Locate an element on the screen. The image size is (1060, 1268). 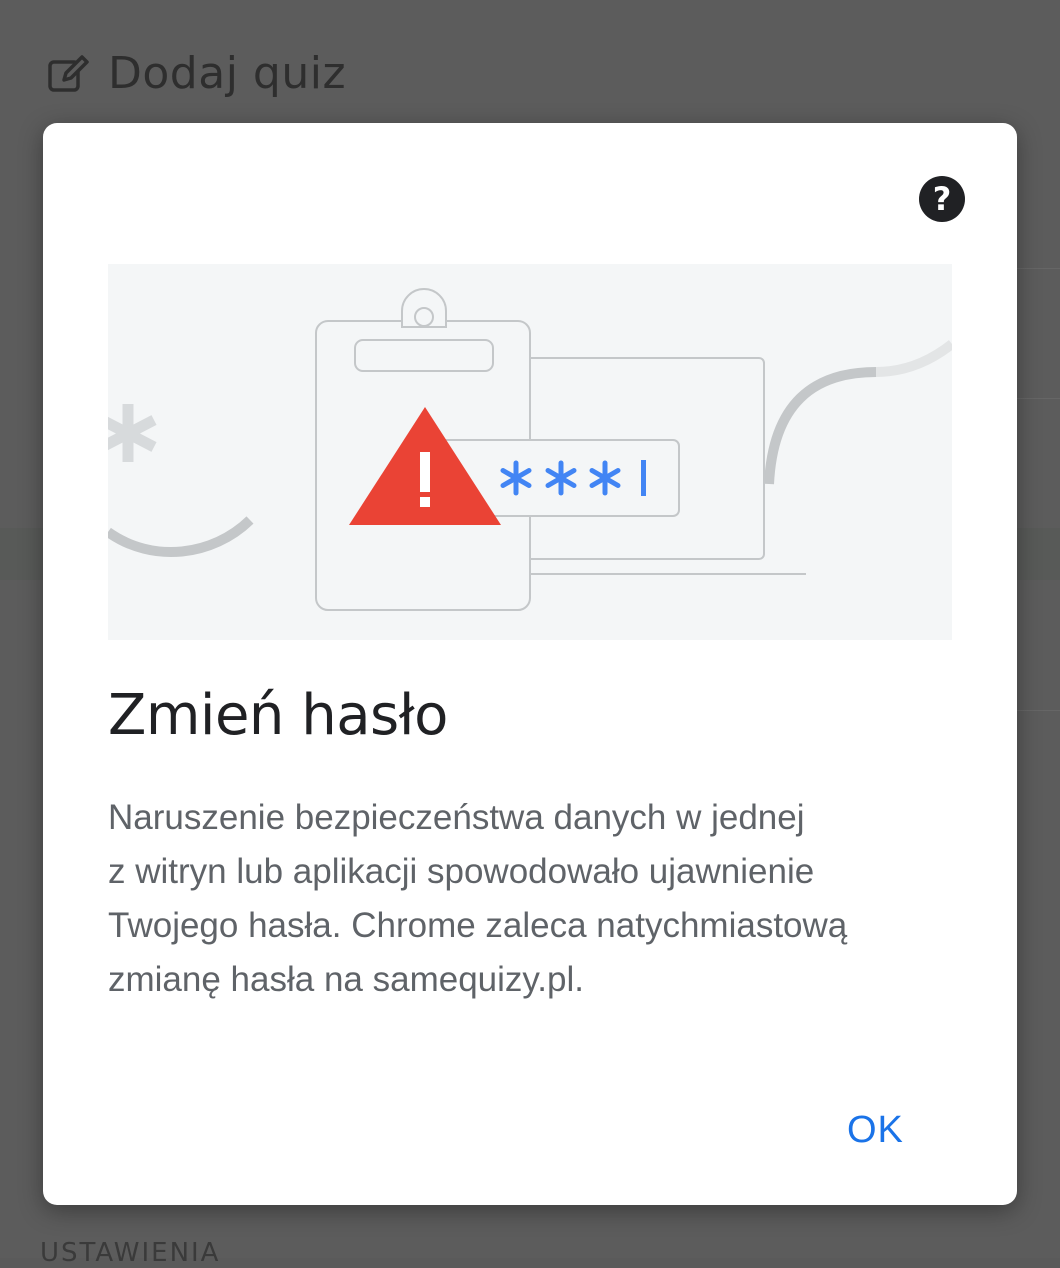
decorative-arc-left is located at coordinates (181, 536).